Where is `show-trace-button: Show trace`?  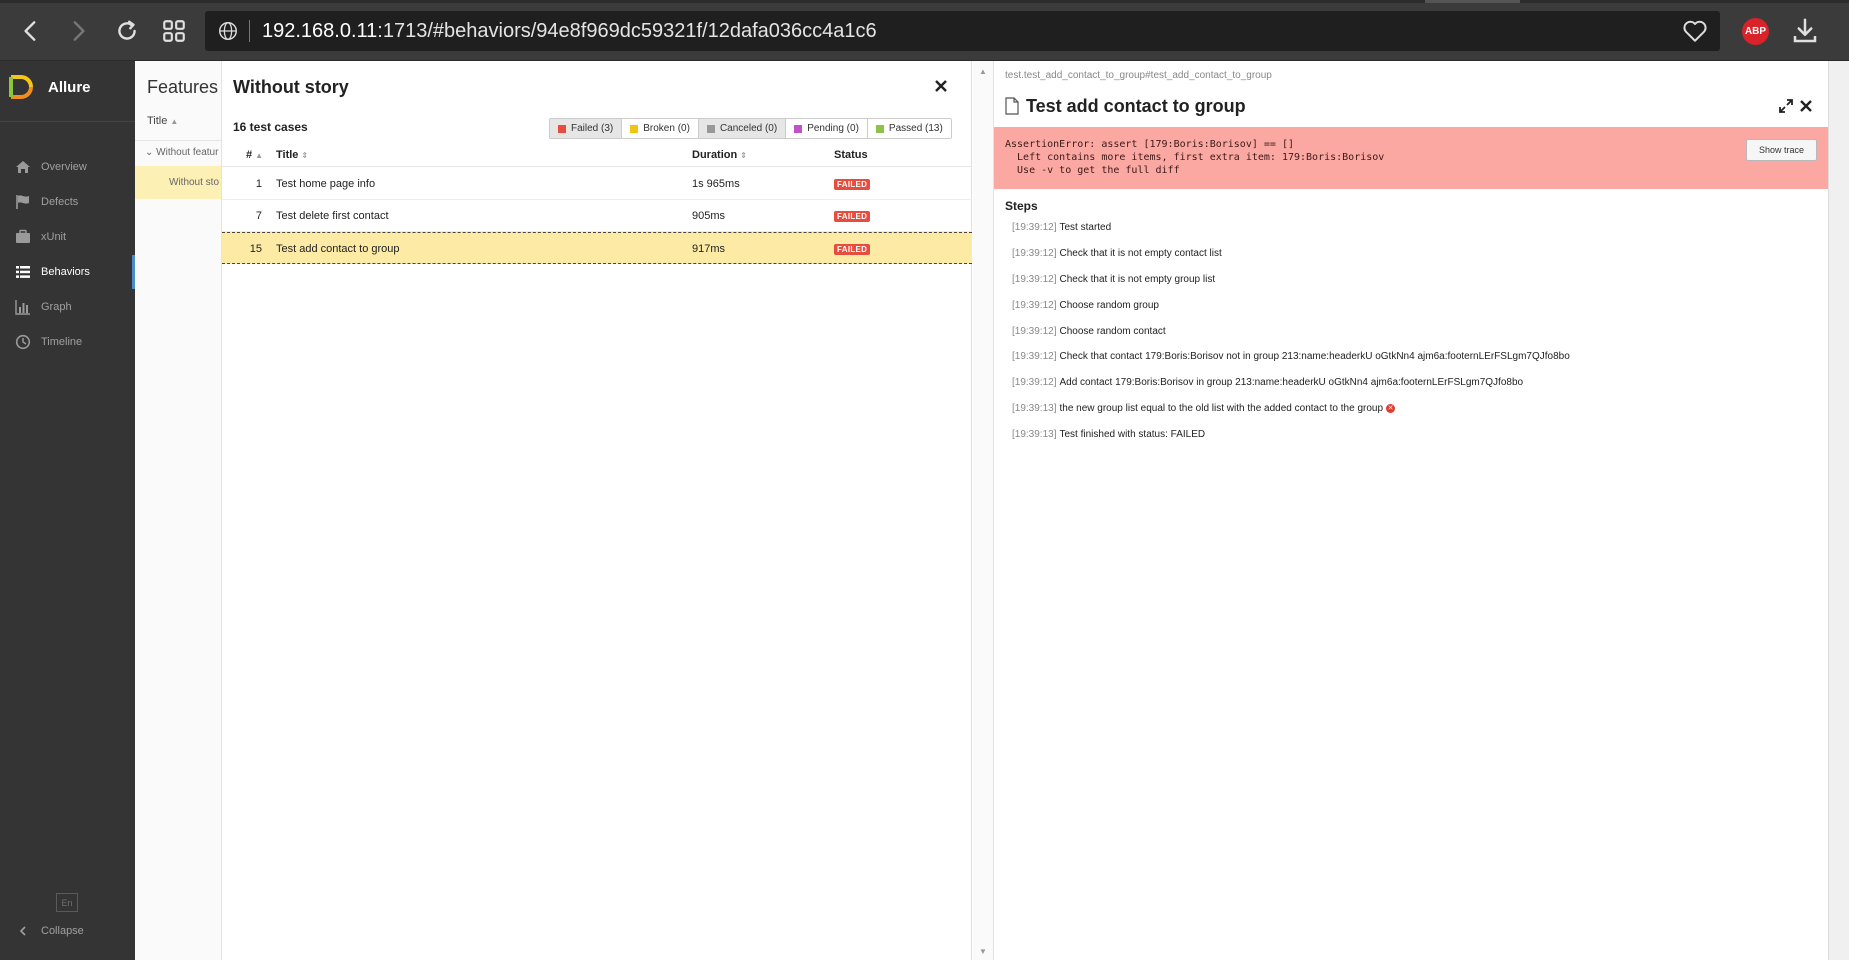
show-trace-button: Show trace is located at coordinates (1781, 150).